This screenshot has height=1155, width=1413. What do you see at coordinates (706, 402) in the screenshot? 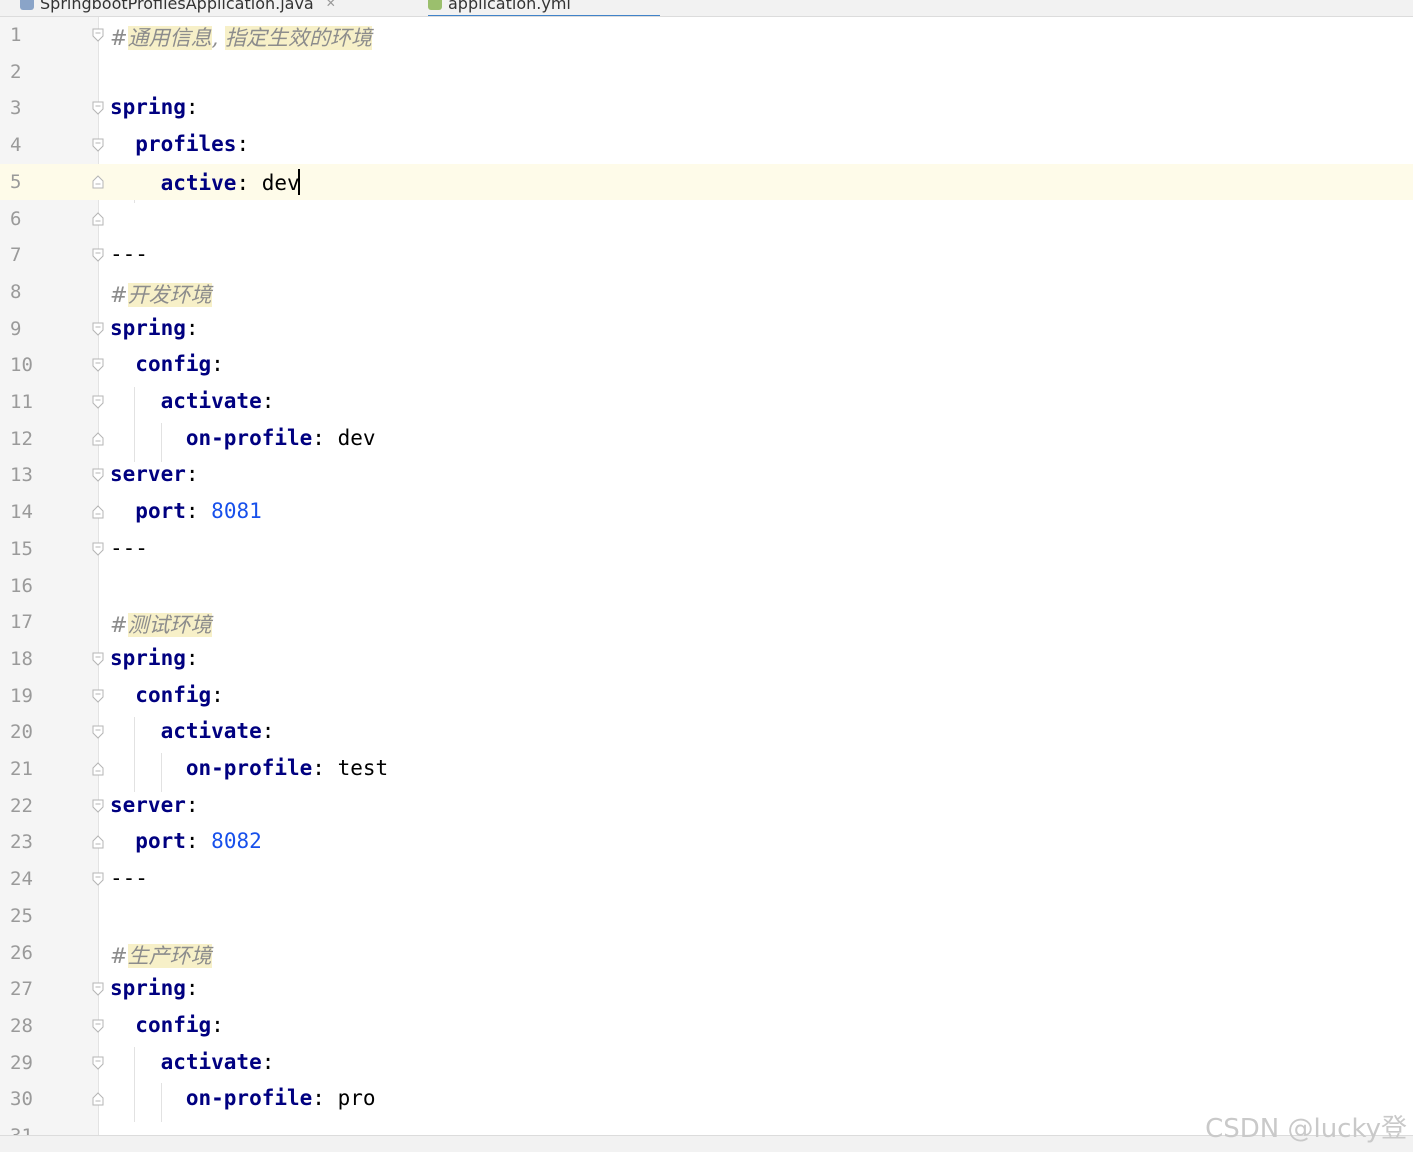
I see `code-line: 11 activate:` at bounding box center [706, 402].